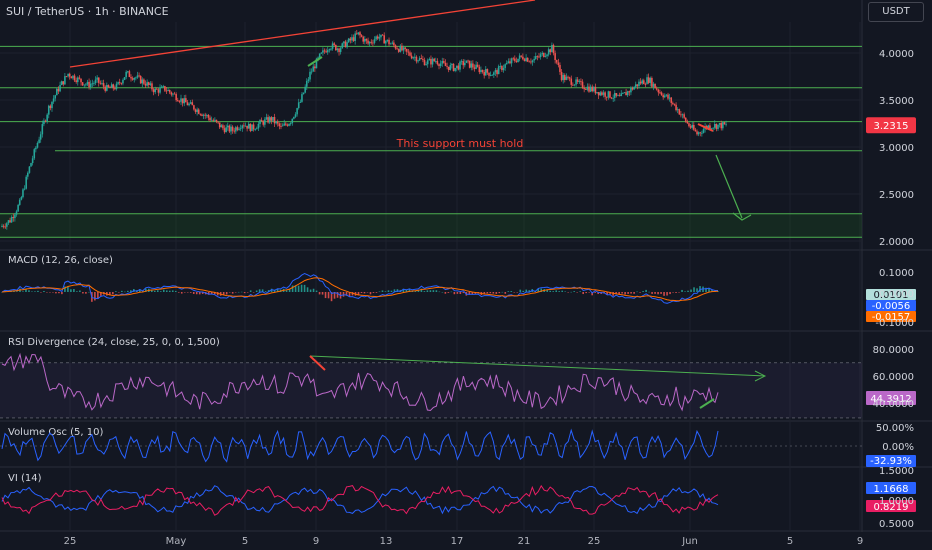 This screenshot has width=932, height=550. Describe the element at coordinates (894, 323) in the screenshot. I see `macd-tick-label: -0.1000` at that location.